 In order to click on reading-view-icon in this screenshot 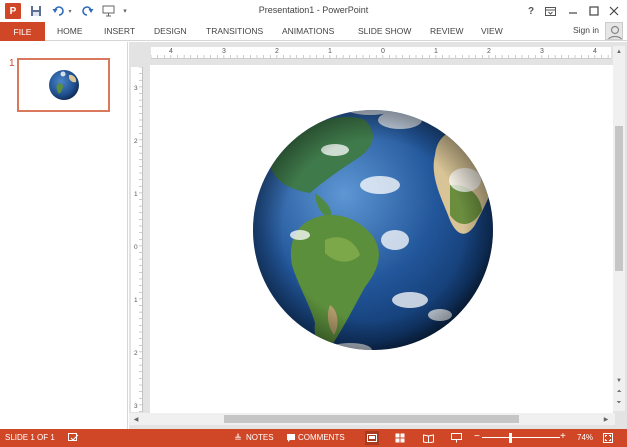, I will do `click(428, 438)`.